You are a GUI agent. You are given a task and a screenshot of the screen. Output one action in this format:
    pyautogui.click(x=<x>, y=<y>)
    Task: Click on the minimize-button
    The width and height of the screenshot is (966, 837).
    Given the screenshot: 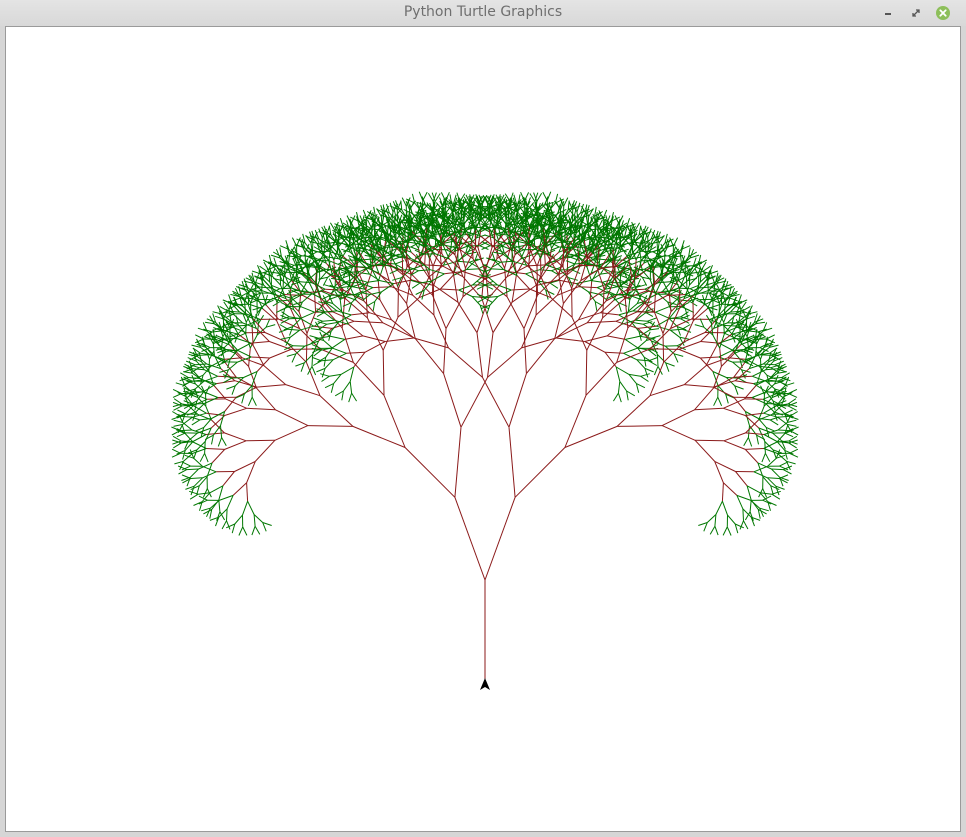 What is the action you would take?
    pyautogui.click(x=888, y=13)
    